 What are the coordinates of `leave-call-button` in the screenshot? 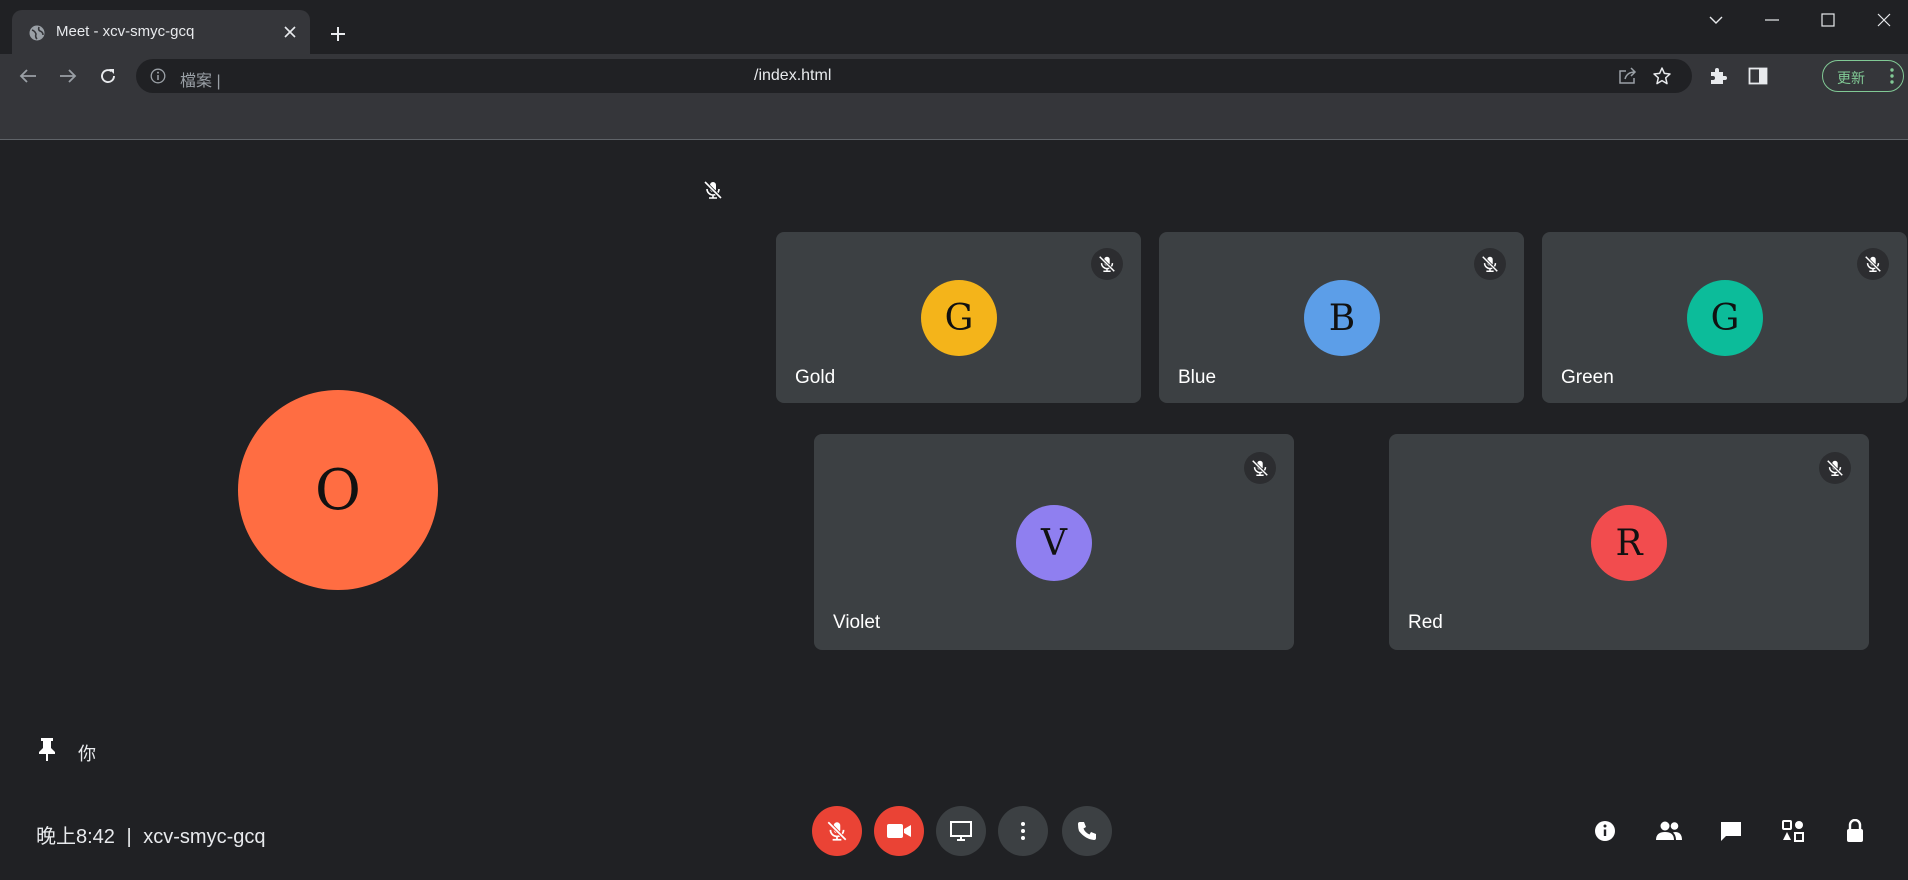 It's located at (1087, 831).